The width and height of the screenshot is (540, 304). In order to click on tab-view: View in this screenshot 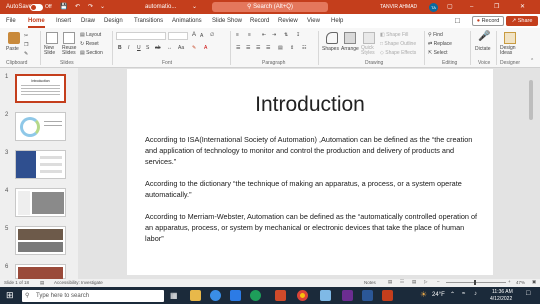, I will do `click(313, 21)`.